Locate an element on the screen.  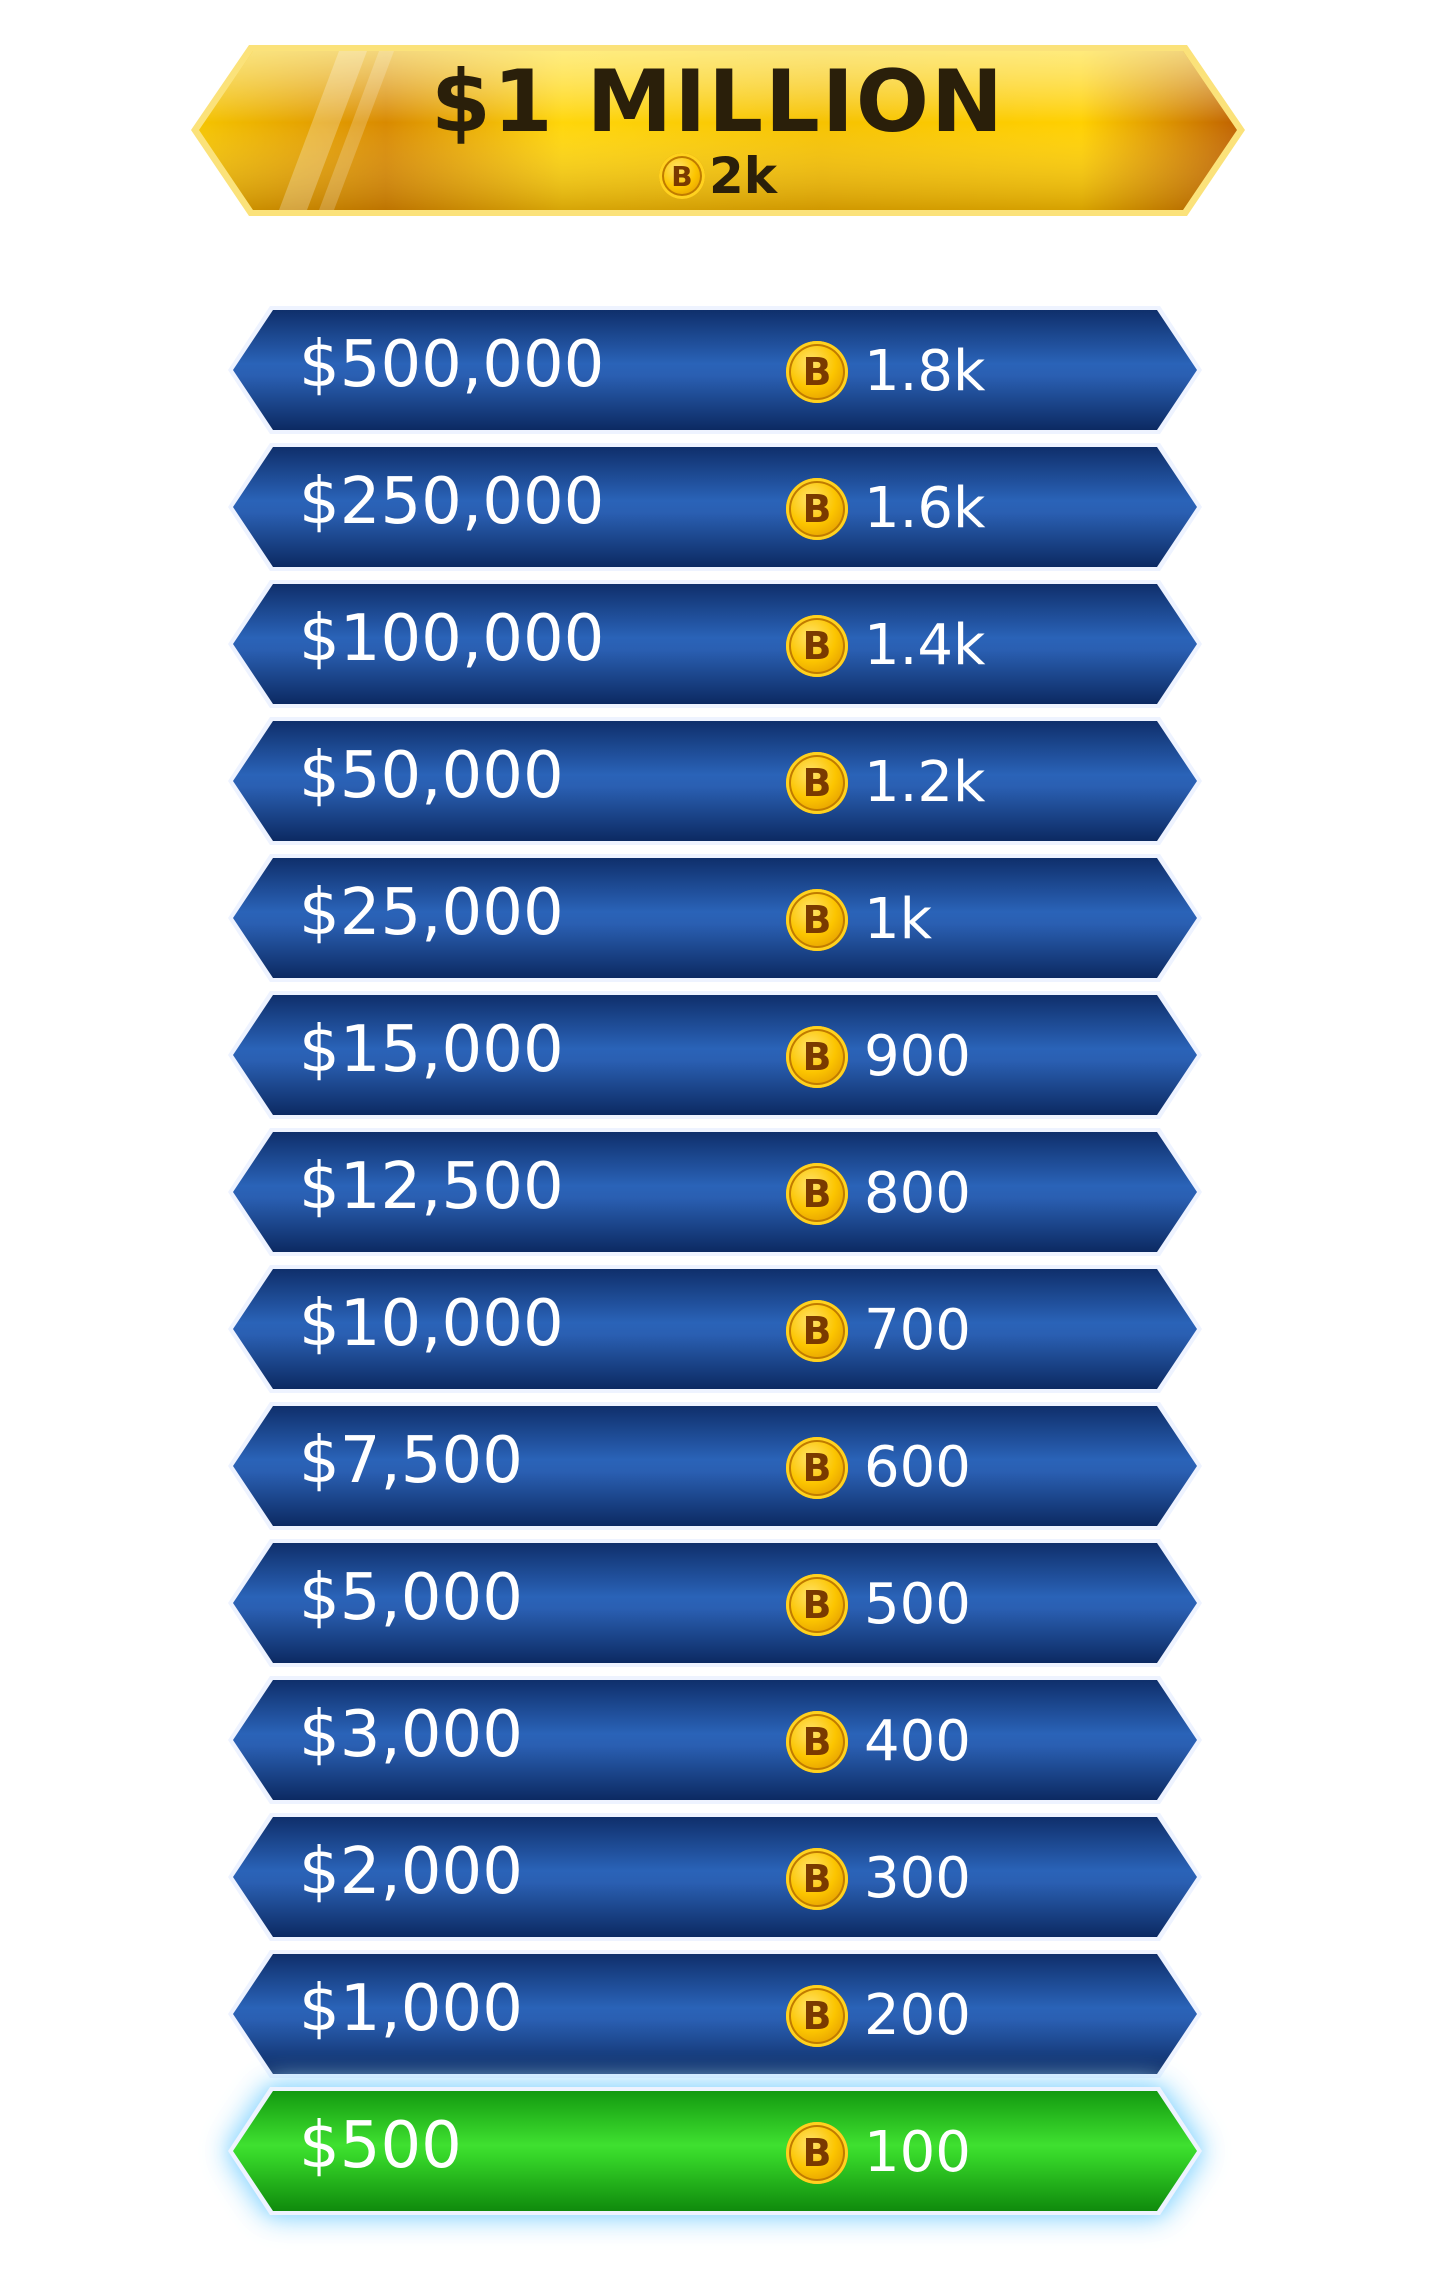
rung-reward: B 900 is located at coordinates (878, 1057).